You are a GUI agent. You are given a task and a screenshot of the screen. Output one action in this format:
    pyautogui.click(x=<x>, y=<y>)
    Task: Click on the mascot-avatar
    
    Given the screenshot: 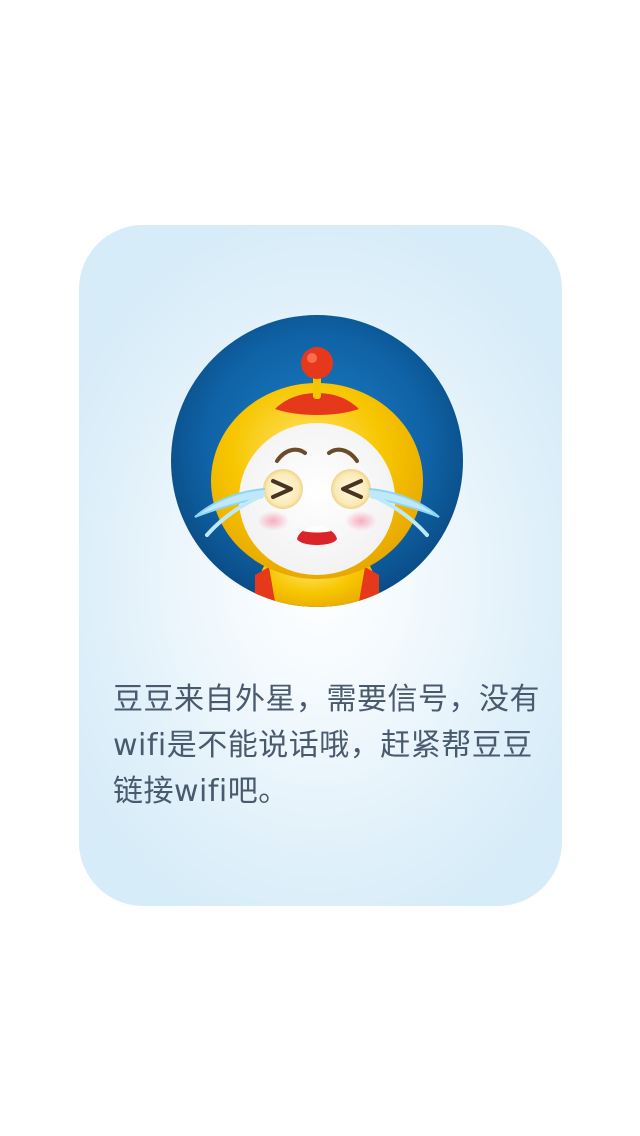 What is the action you would take?
    pyautogui.click(x=317, y=461)
    